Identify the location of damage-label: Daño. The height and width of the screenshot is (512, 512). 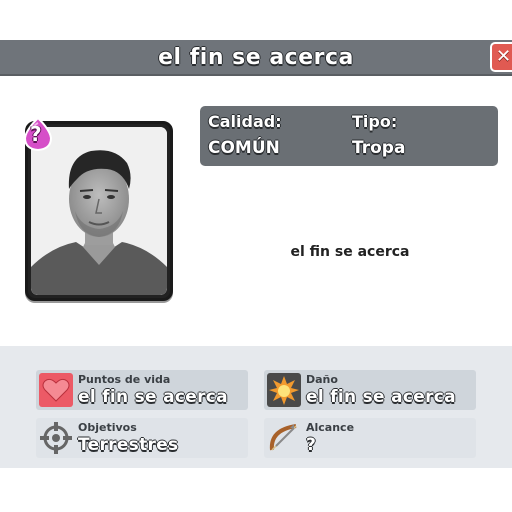
(322, 379).